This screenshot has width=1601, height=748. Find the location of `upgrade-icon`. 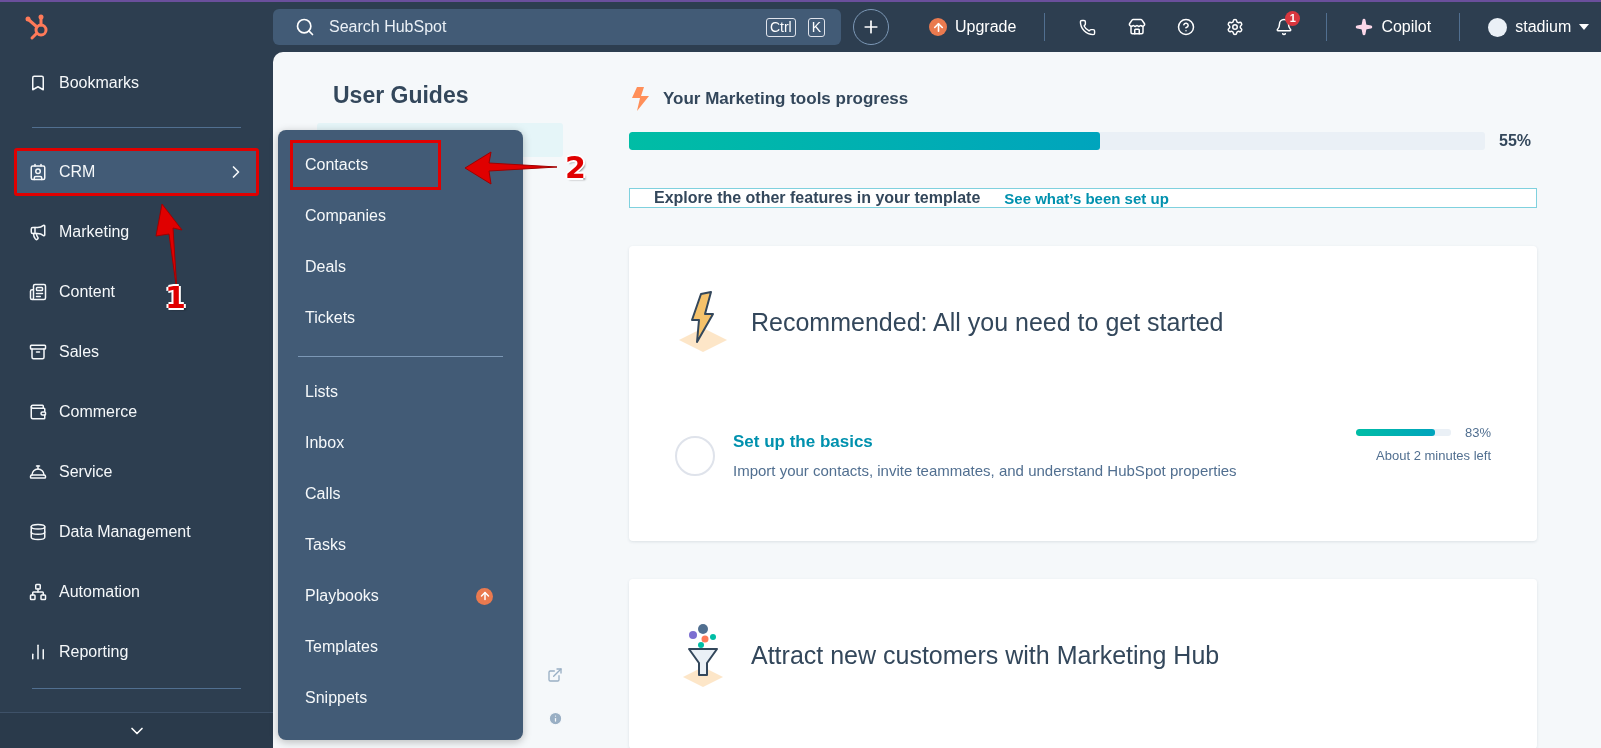

upgrade-icon is located at coordinates (938, 27).